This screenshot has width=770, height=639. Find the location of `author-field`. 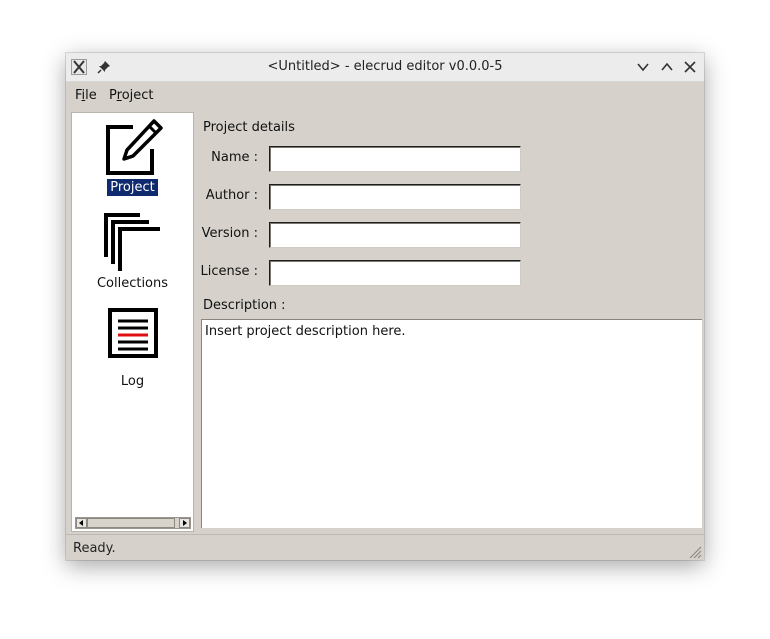

author-field is located at coordinates (395, 197).